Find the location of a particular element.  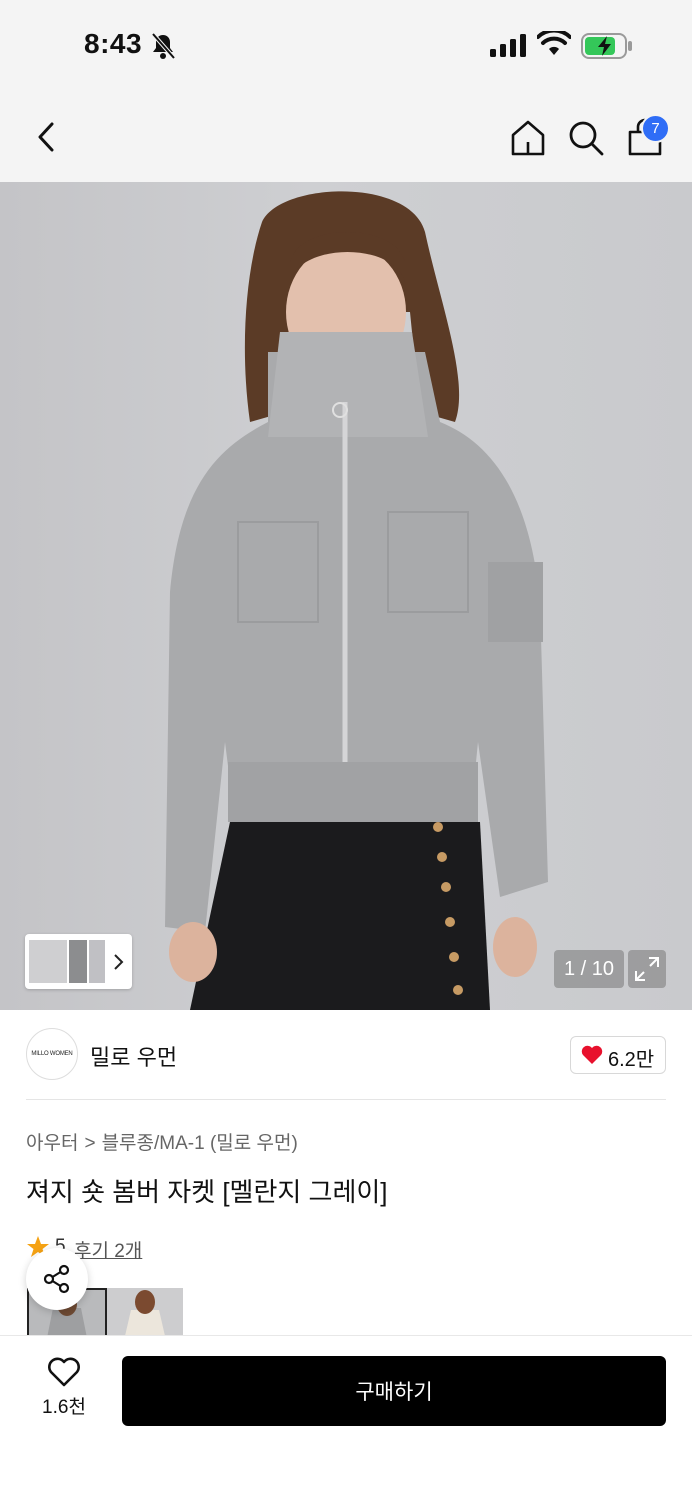

wishlist-count: 1.6천 is located at coordinates (64, 1407).